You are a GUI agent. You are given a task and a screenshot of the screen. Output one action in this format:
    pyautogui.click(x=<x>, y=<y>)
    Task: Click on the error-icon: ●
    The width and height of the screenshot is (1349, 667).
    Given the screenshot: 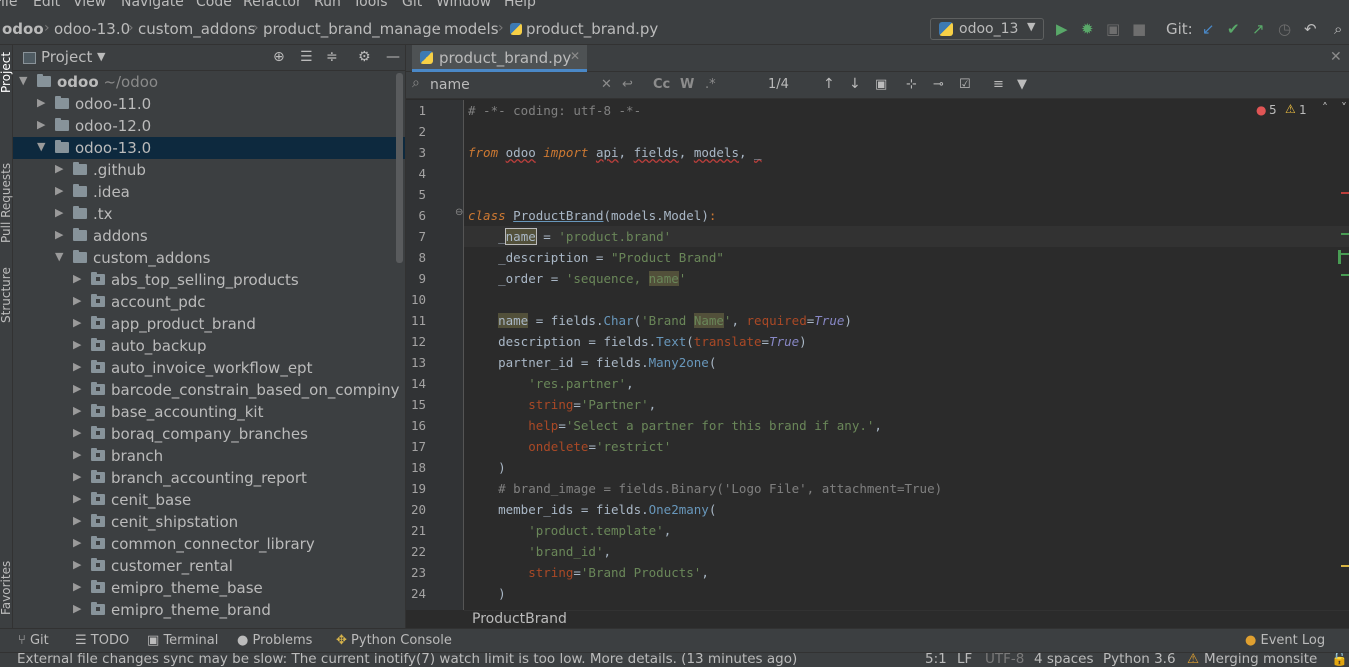 What is the action you would take?
    pyautogui.click(x=1261, y=110)
    